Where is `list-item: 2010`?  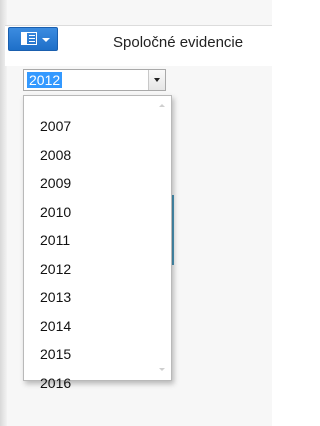
list-item: 2010 is located at coordinates (55, 212).